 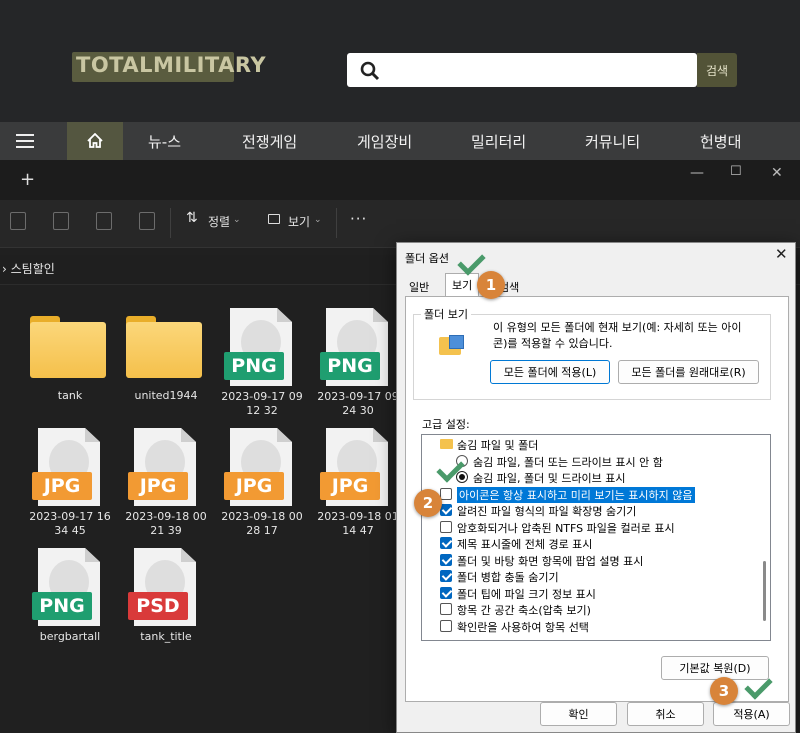 I want to click on tree-option-label: 폴더 병합 충돌 숨기기, so click(x=508, y=577).